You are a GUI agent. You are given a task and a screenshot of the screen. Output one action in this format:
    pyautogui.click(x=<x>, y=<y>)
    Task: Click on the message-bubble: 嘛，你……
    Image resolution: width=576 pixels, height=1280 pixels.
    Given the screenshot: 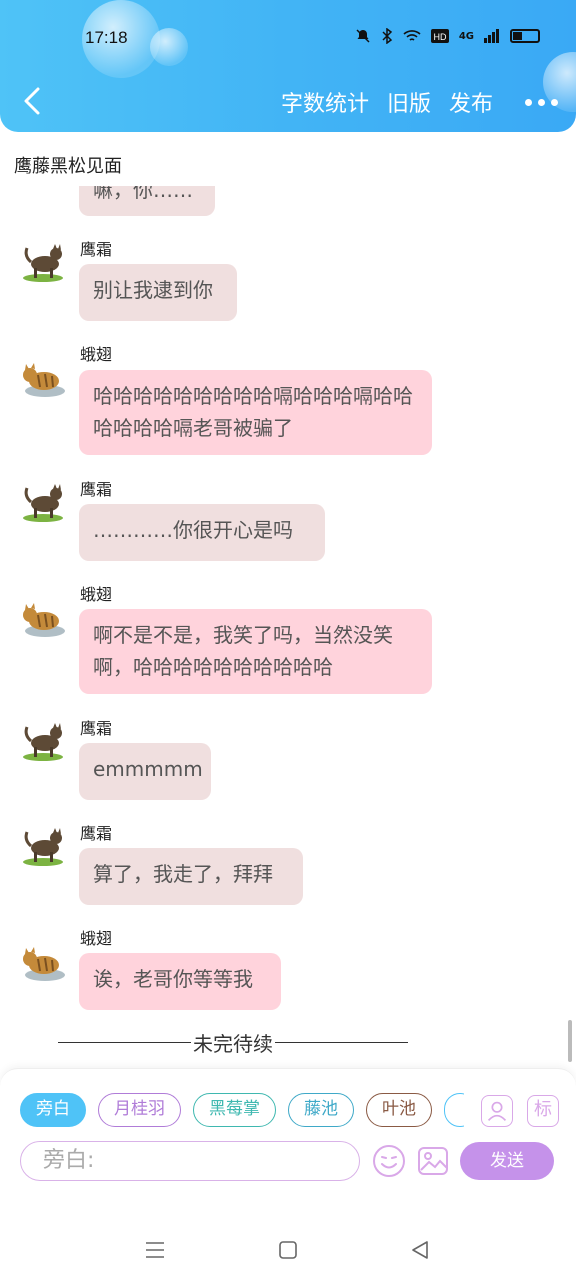 What is the action you would take?
    pyautogui.click(x=147, y=201)
    